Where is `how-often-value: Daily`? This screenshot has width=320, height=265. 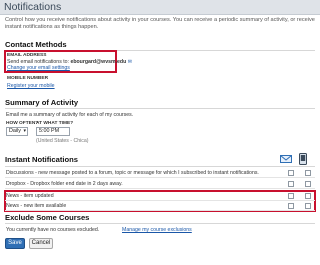
how-often-value: Daily is located at coordinates (15, 131).